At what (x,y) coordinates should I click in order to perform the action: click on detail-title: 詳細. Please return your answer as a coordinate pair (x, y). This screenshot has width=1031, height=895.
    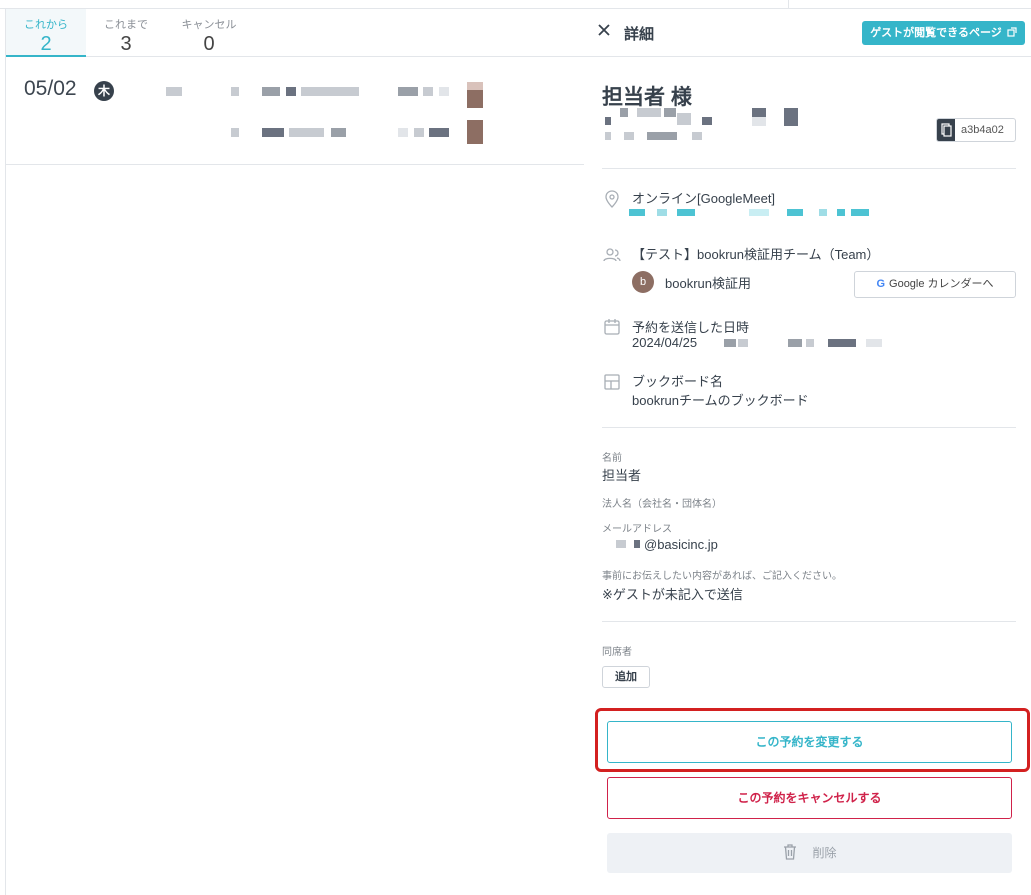
    Looking at the image, I should click on (639, 34).